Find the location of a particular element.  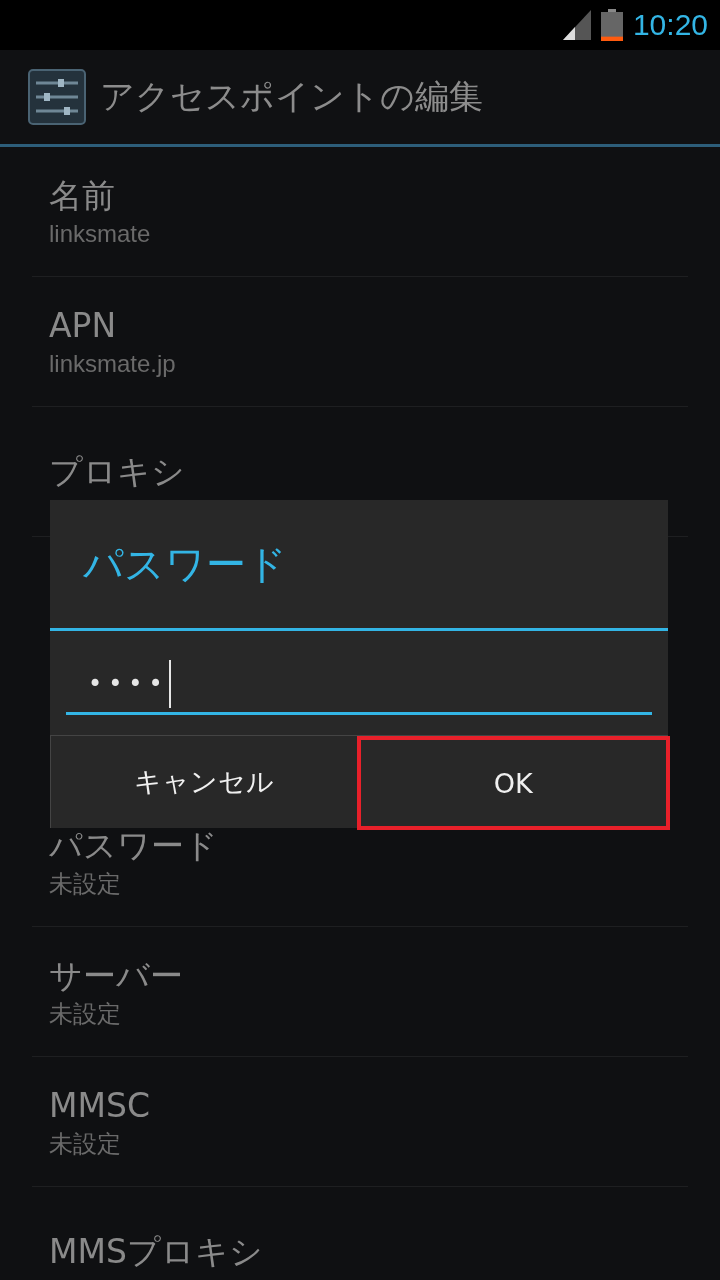

text-cursor is located at coordinates (169, 683).